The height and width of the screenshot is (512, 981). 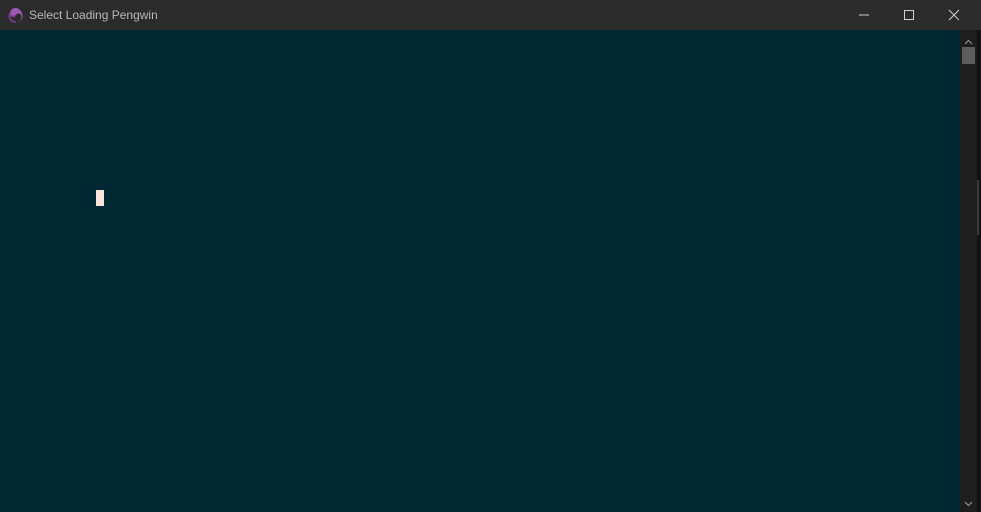 I want to click on resize-edge, so click(x=978, y=207).